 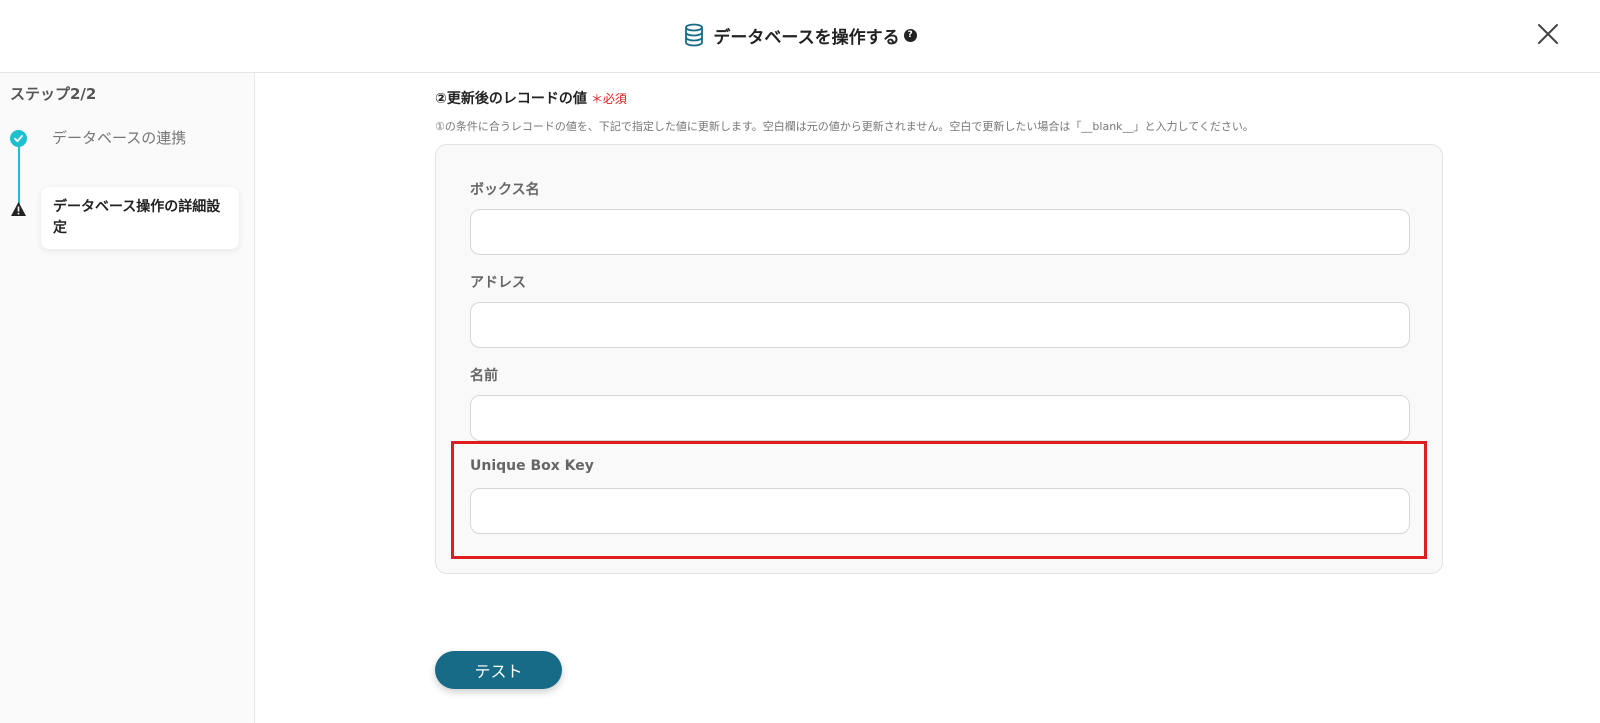 I want to click on section-title: ②更新後のレコードの値 ＊必須, so click(x=531, y=98).